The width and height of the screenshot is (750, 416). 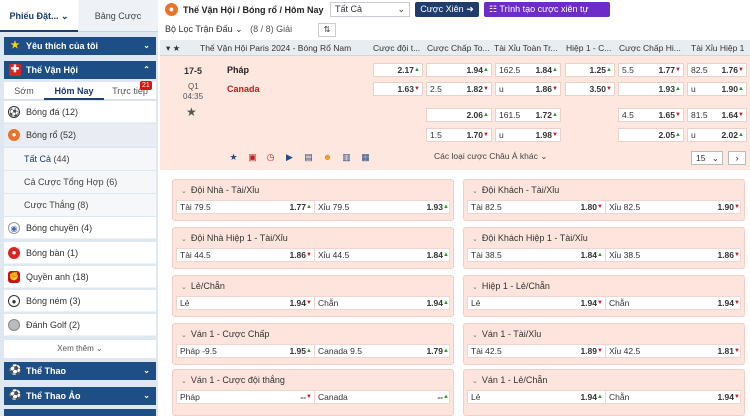 What do you see at coordinates (245, 397) in the screenshot?
I see `market-option: Pháp -- ▼` at bounding box center [245, 397].